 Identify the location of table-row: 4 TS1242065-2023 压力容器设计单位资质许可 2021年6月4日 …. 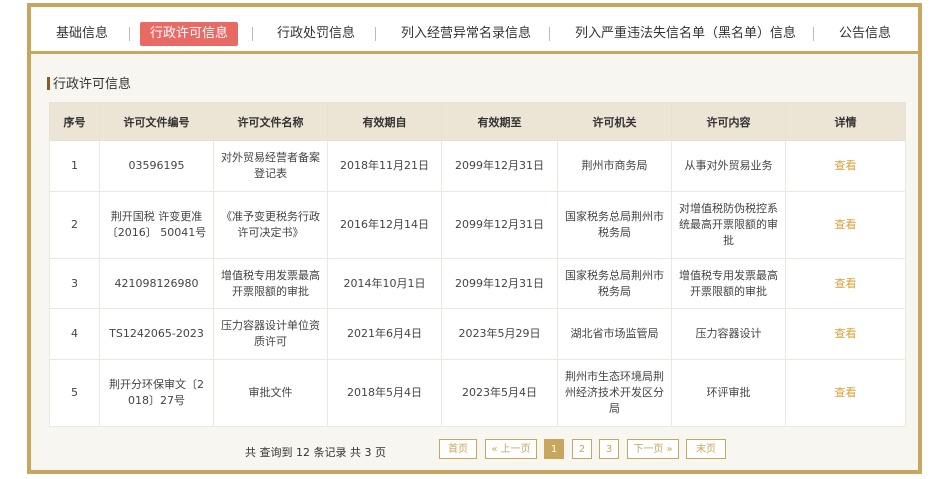
(477, 334).